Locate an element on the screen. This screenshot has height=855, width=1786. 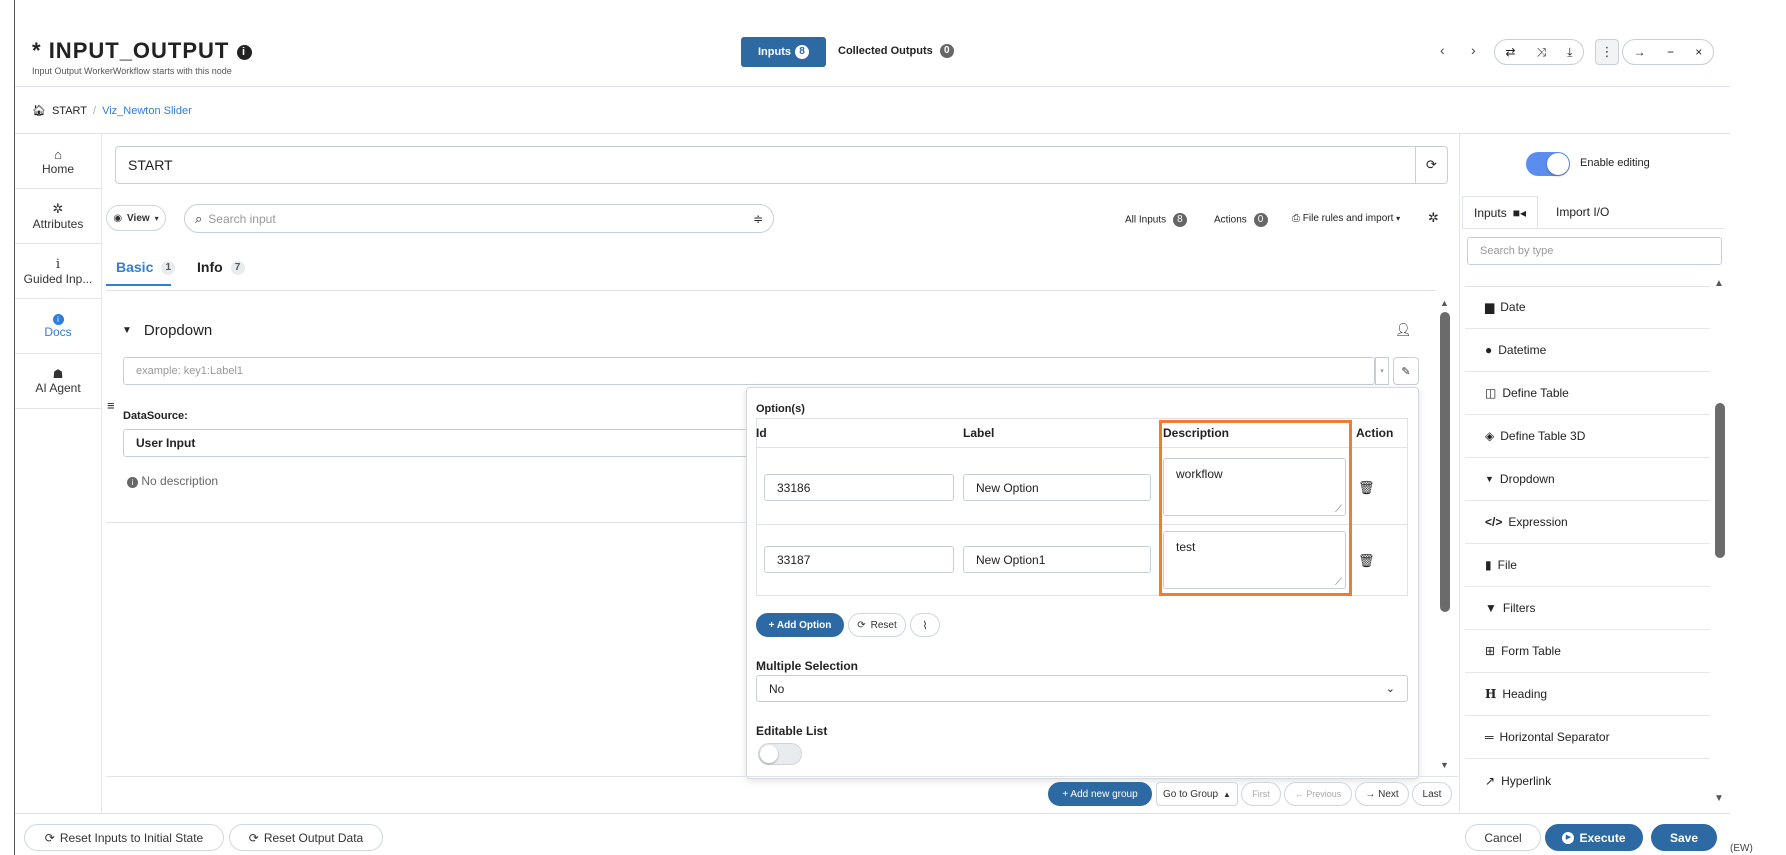
tab-import-io: Import I/O is located at coordinates (1582, 212).